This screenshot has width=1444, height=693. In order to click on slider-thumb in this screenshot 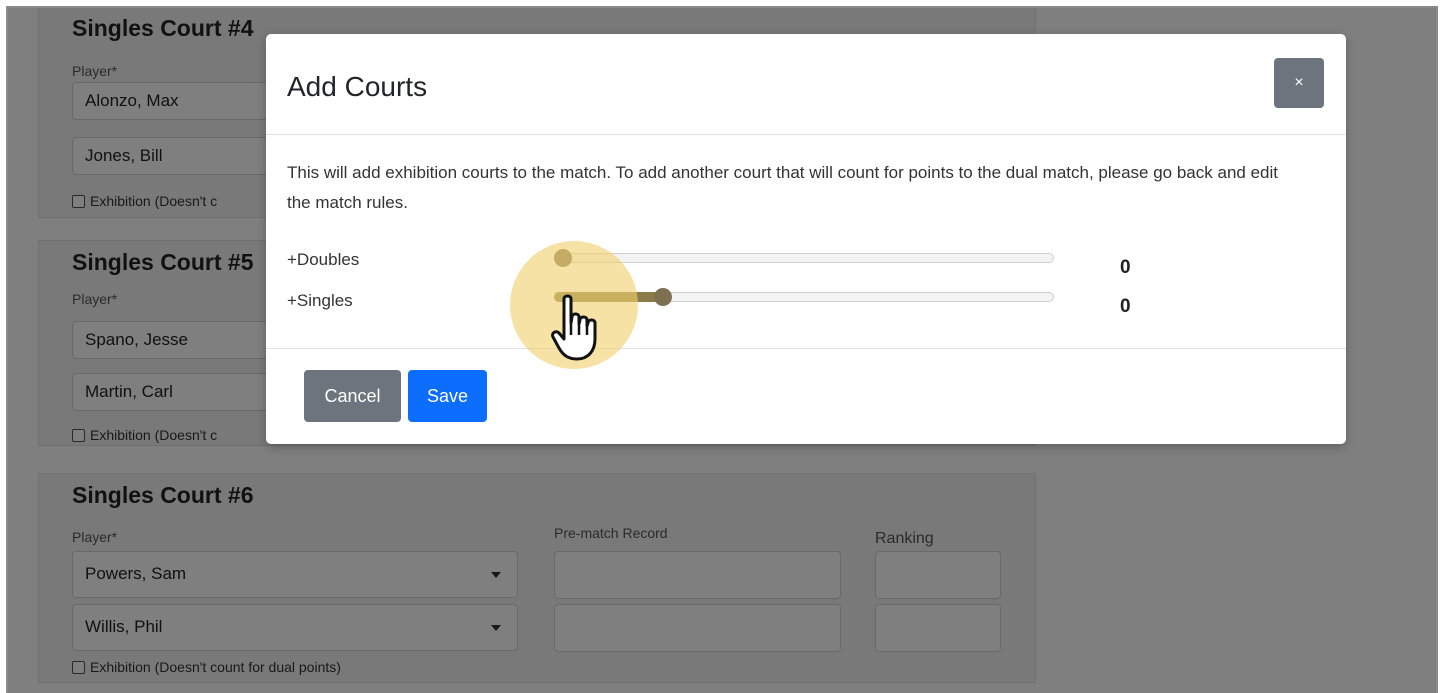, I will do `click(663, 297)`.